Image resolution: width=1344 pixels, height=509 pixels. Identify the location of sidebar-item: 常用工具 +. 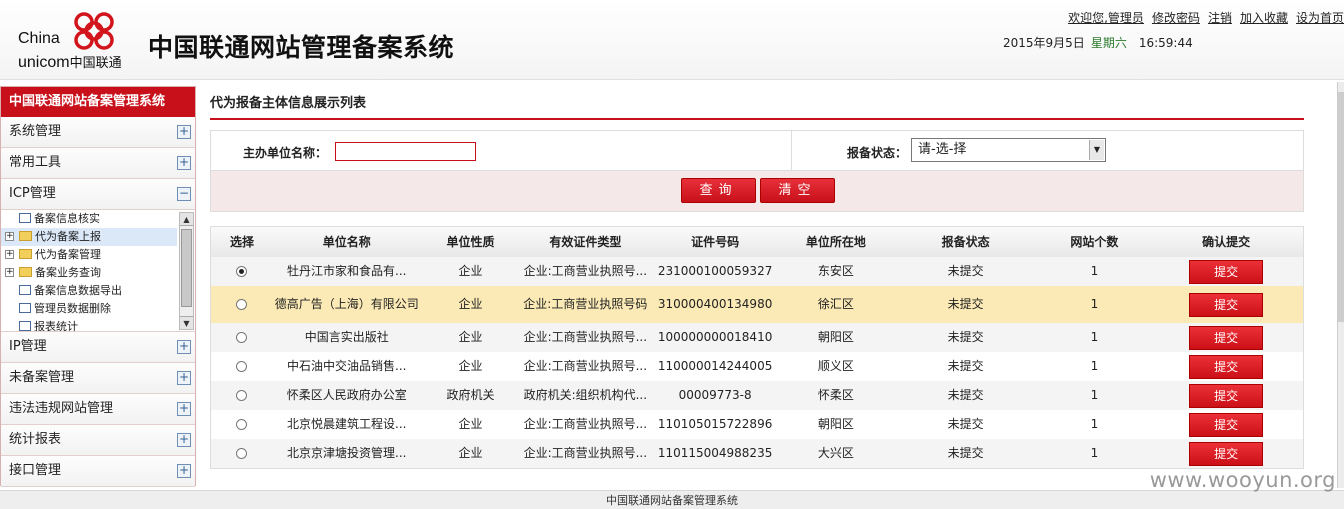
(98, 163).